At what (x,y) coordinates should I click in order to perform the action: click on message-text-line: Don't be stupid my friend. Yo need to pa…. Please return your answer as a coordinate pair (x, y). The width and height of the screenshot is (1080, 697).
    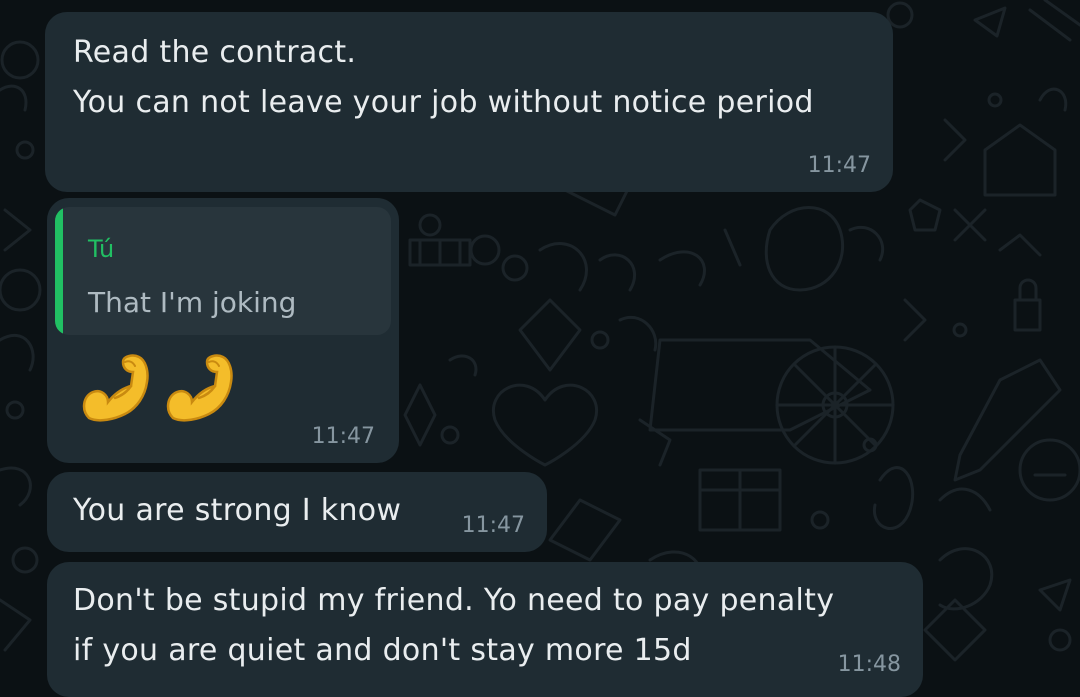
    Looking at the image, I should click on (454, 600).